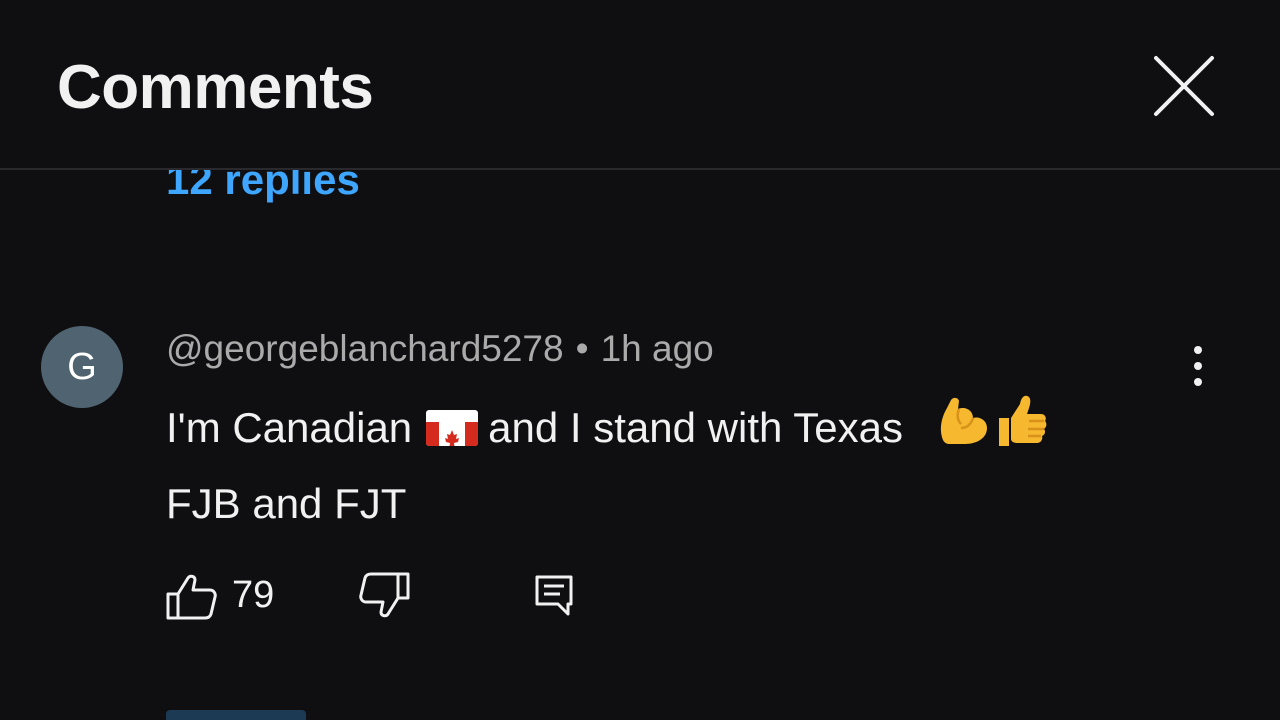  Describe the element at coordinates (253, 595) in the screenshot. I see `like-count: 79` at that location.